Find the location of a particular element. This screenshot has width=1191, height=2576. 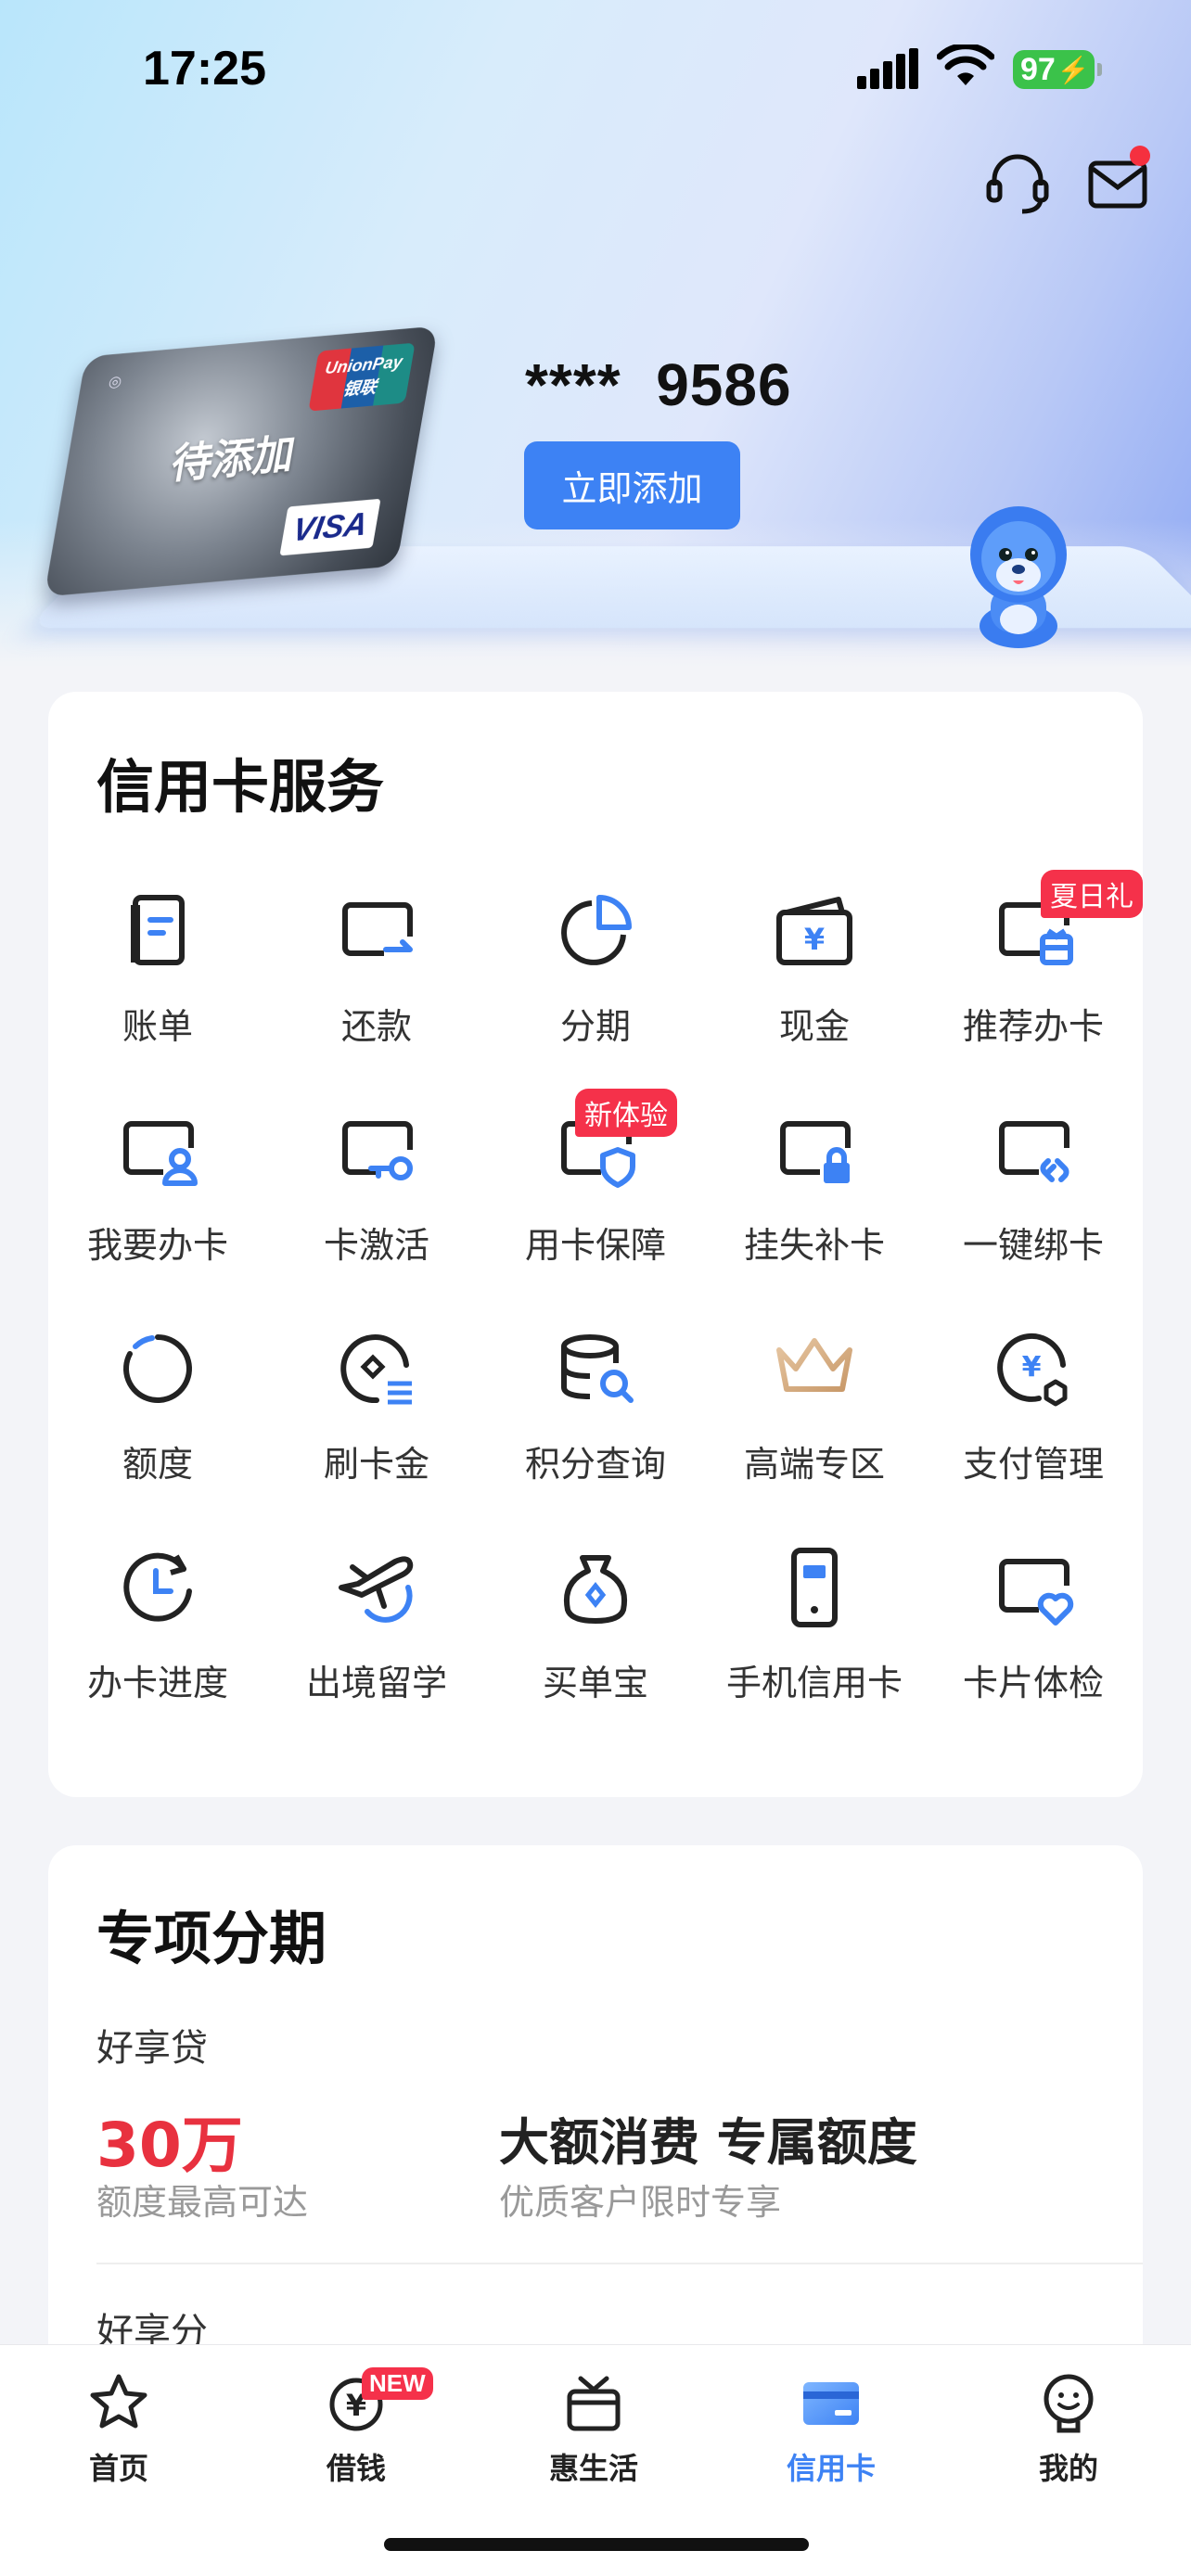

phone-card-icon is located at coordinates (814, 1587).